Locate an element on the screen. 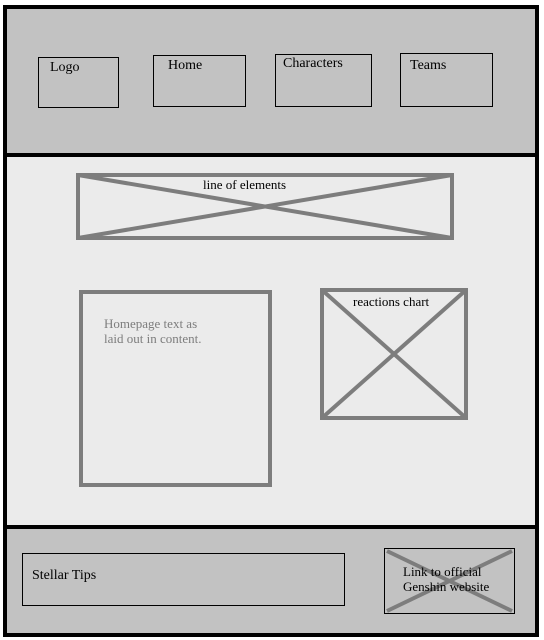 The width and height of the screenshot is (544, 640). nav-characters: Characters is located at coordinates (323, 80).